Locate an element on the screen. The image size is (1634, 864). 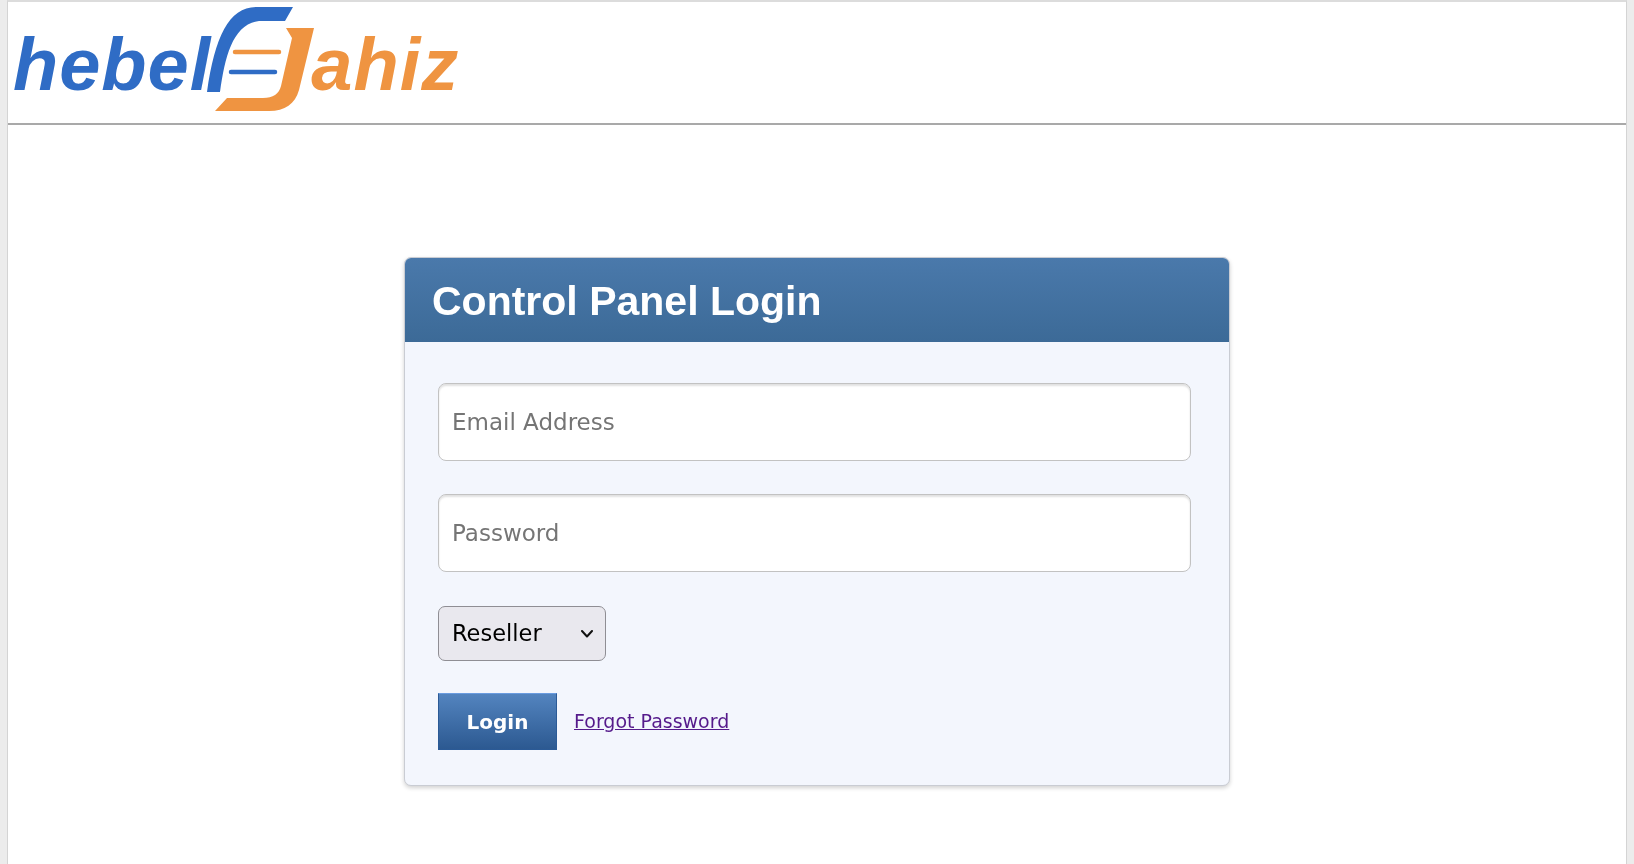
login-button: Login is located at coordinates (497, 721).